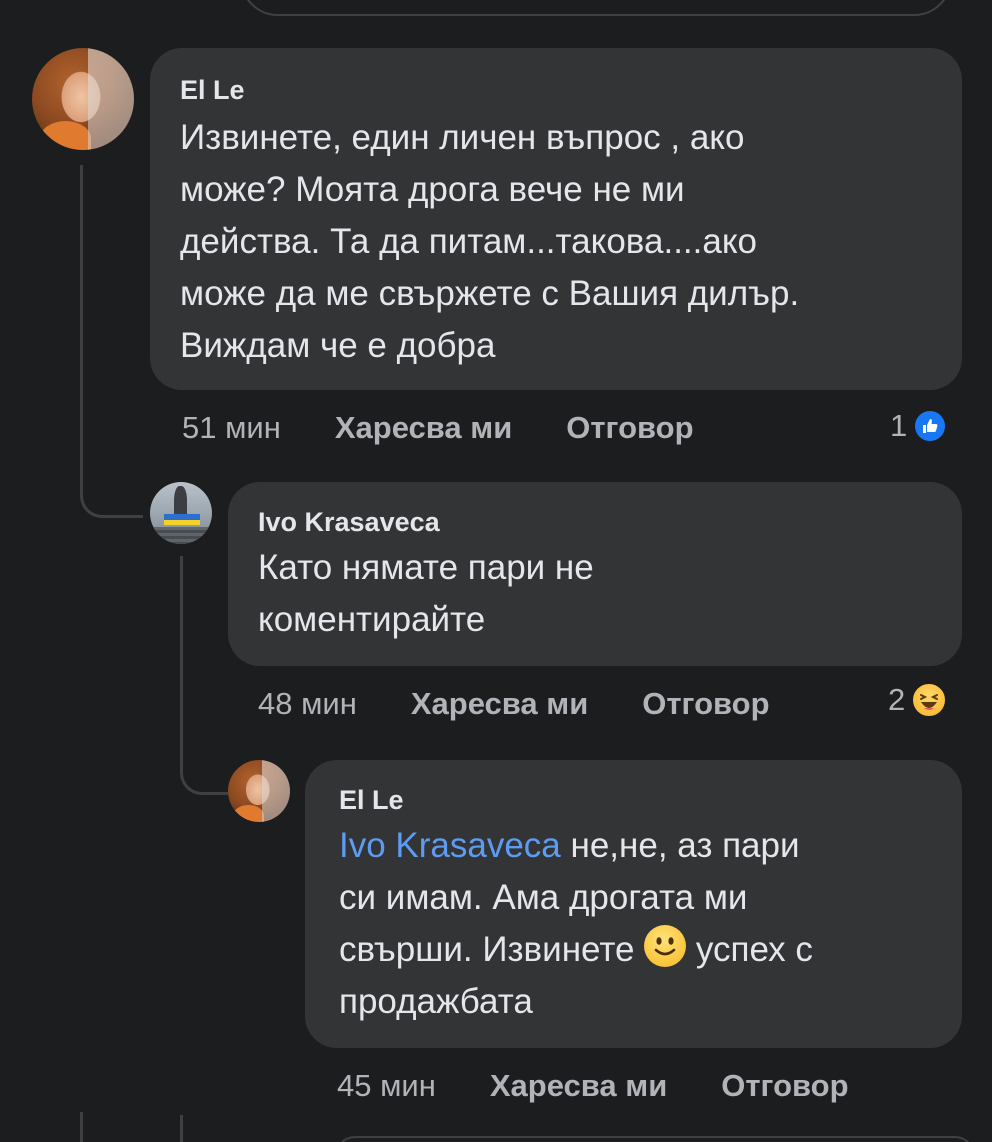  What do you see at coordinates (81, 315) in the screenshot?
I see `thread-line-main` at bounding box center [81, 315].